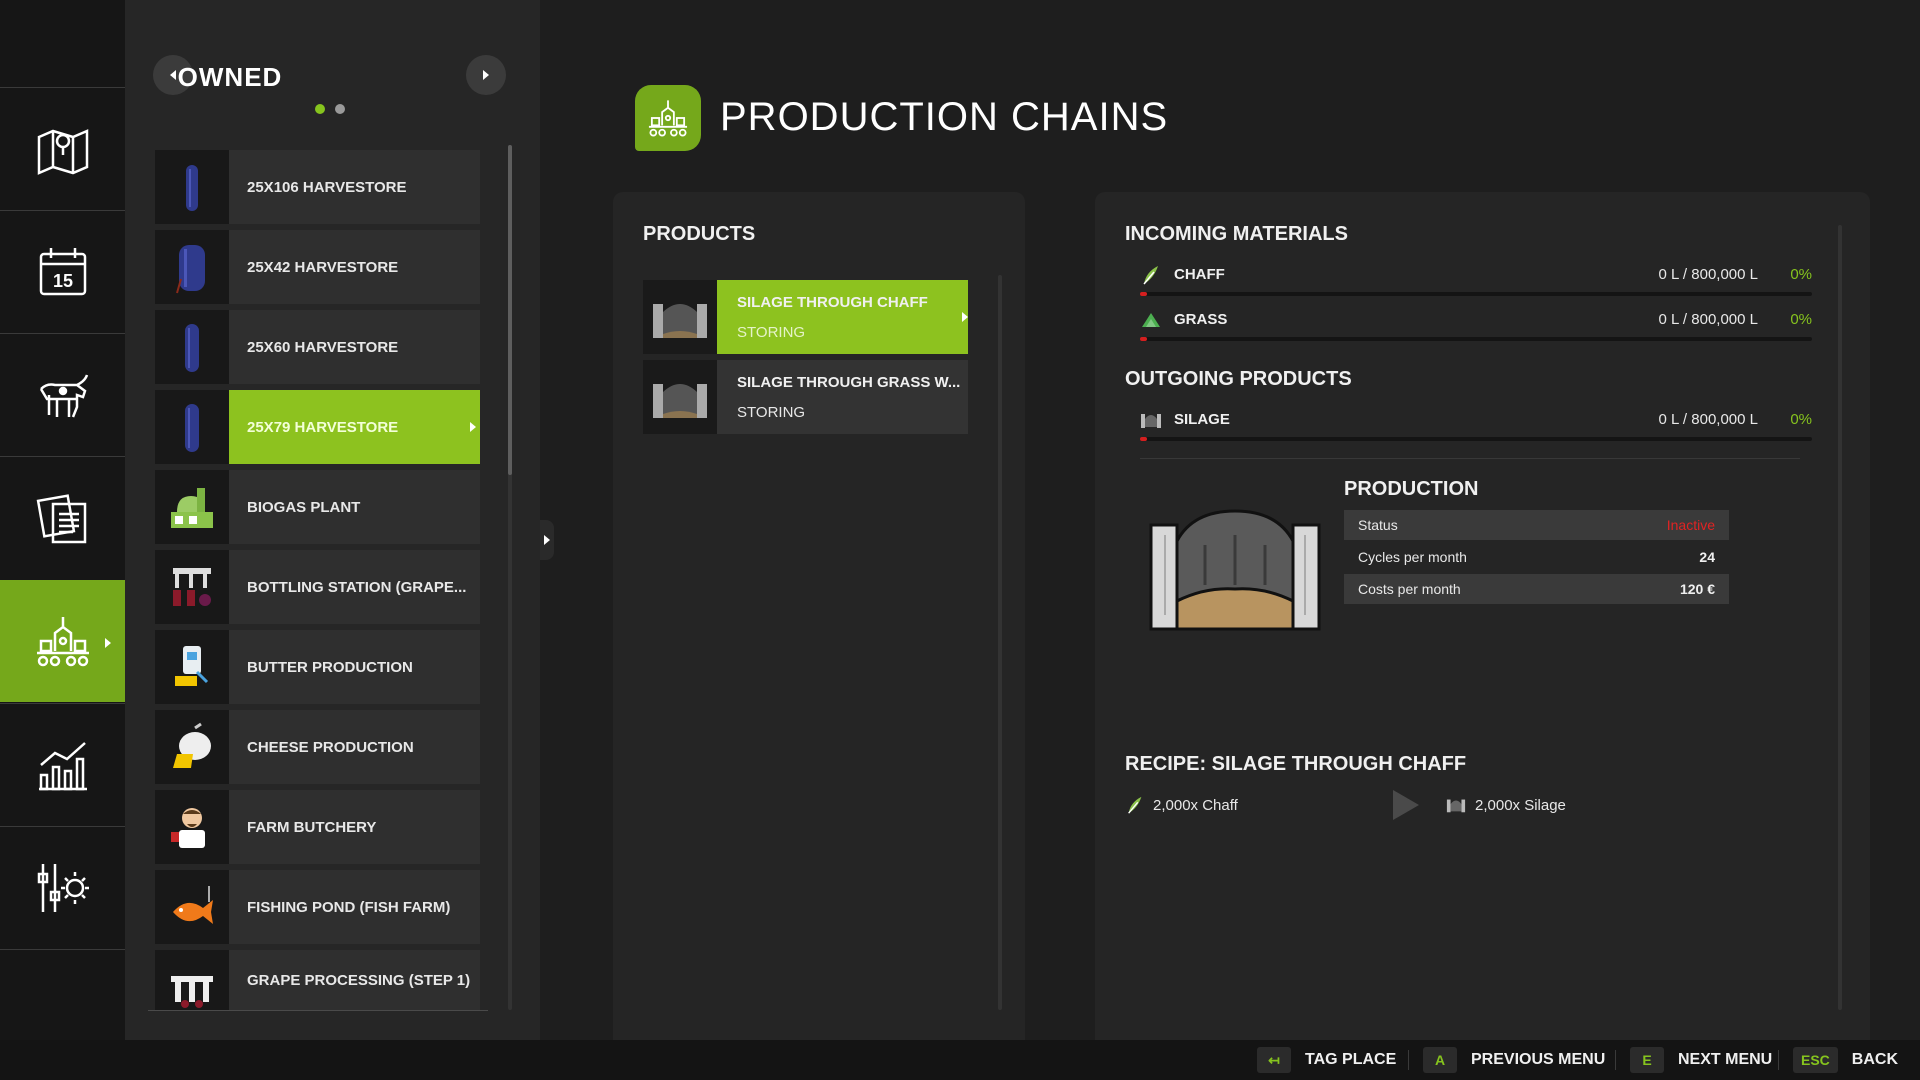 This screenshot has width=1920, height=1080. I want to click on hint-label: PREVIOUS MENU, so click(1538, 1059).